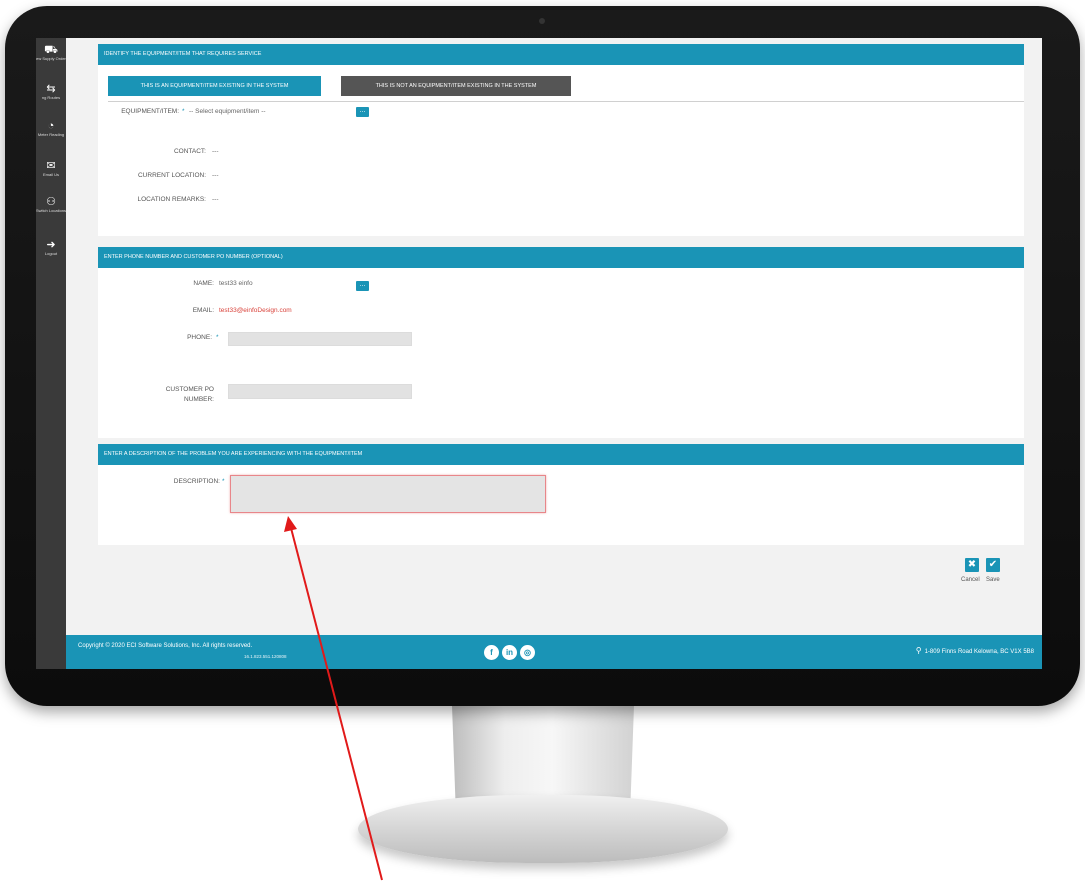 Image resolution: width=1085 pixels, height=884 pixels. Describe the element at coordinates (320, 391) in the screenshot. I see `customer-po-input` at that location.